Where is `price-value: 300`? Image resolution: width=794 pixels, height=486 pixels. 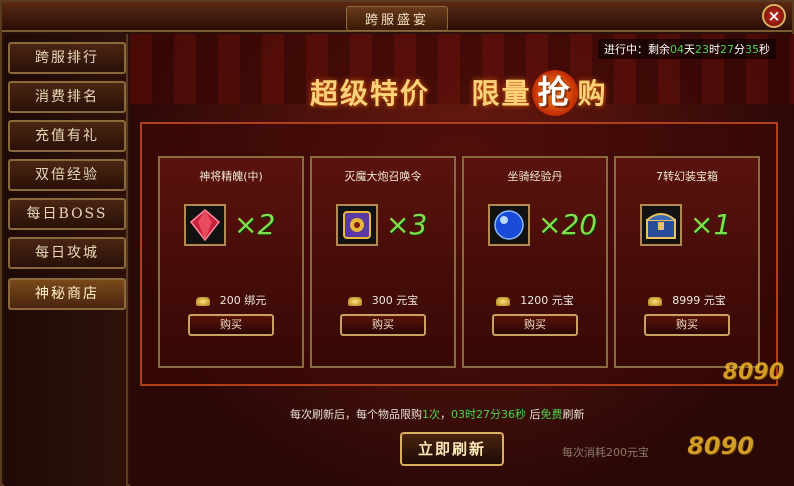
price-value: 300 is located at coordinates (382, 300).